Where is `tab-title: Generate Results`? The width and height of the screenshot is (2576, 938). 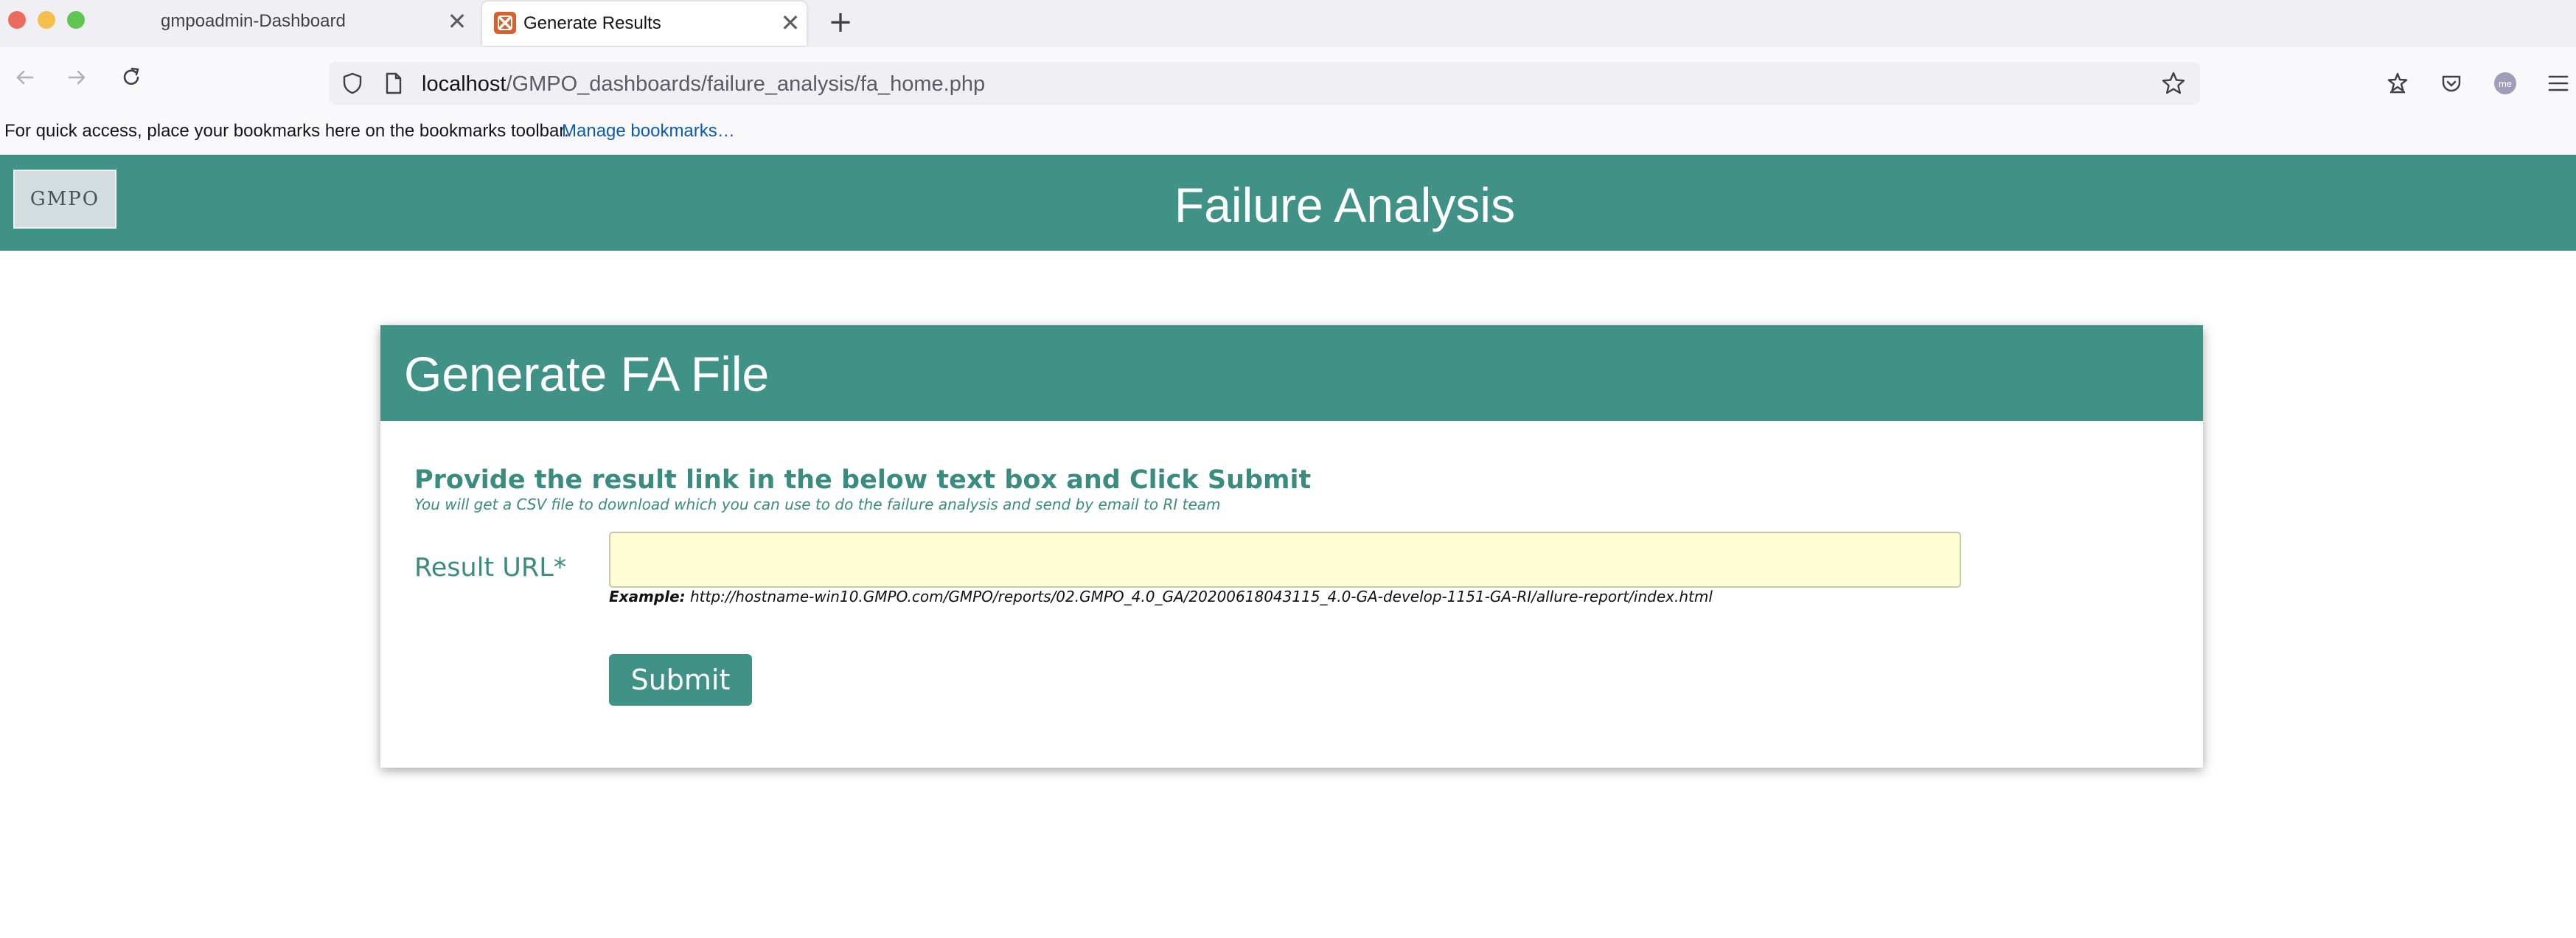 tab-title: Generate Results is located at coordinates (592, 23).